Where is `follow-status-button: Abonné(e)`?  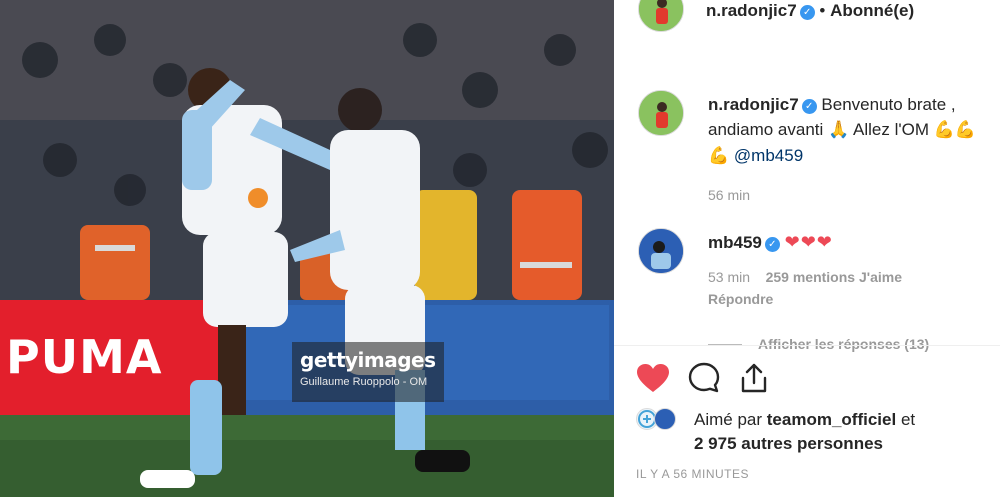
follow-status-button: Abonné(e) is located at coordinates (872, 10).